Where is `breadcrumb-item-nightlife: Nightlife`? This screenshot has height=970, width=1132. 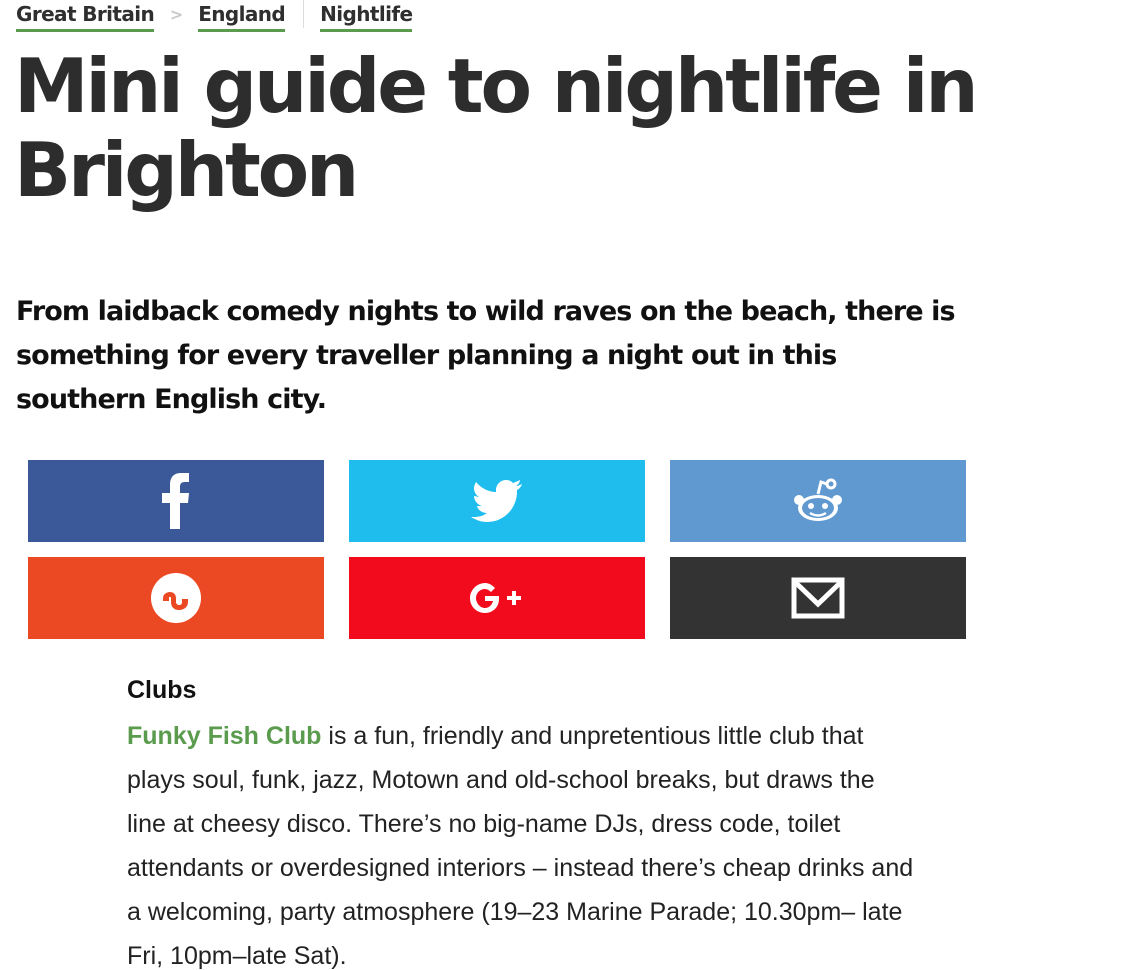 breadcrumb-item-nightlife: Nightlife is located at coordinates (366, 16).